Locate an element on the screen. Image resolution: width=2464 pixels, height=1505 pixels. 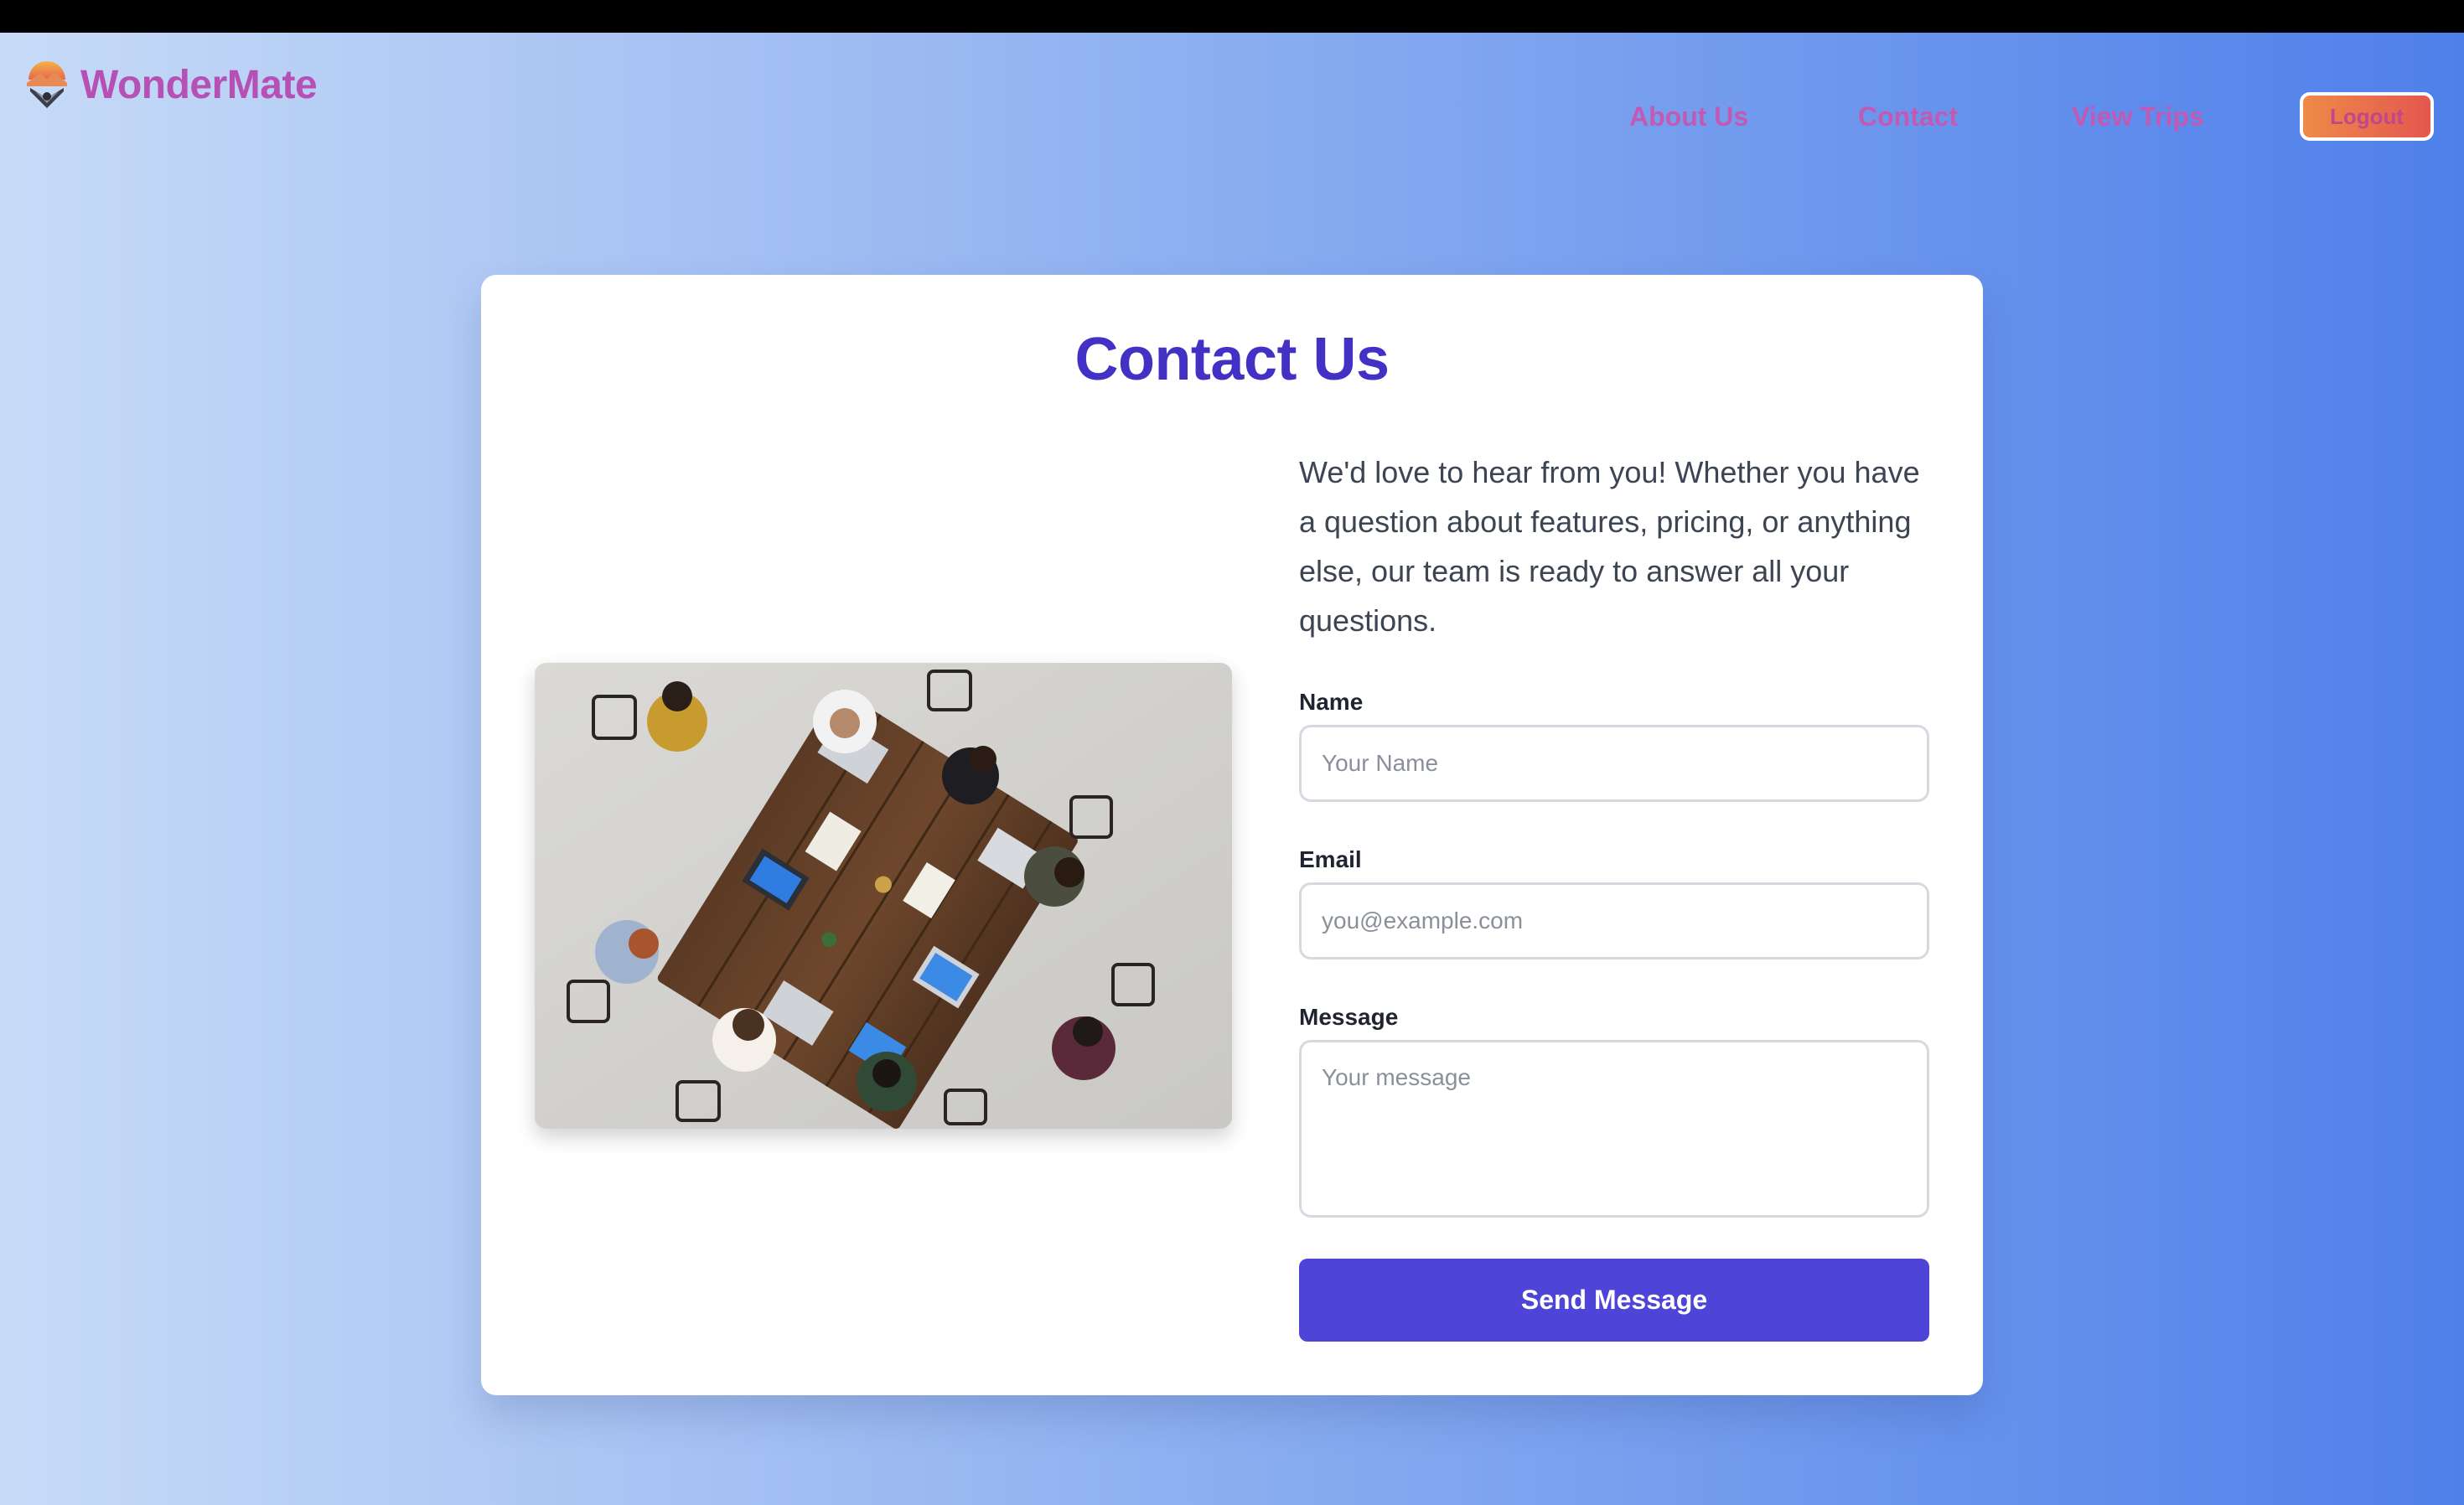
name-input is located at coordinates (1614, 763).